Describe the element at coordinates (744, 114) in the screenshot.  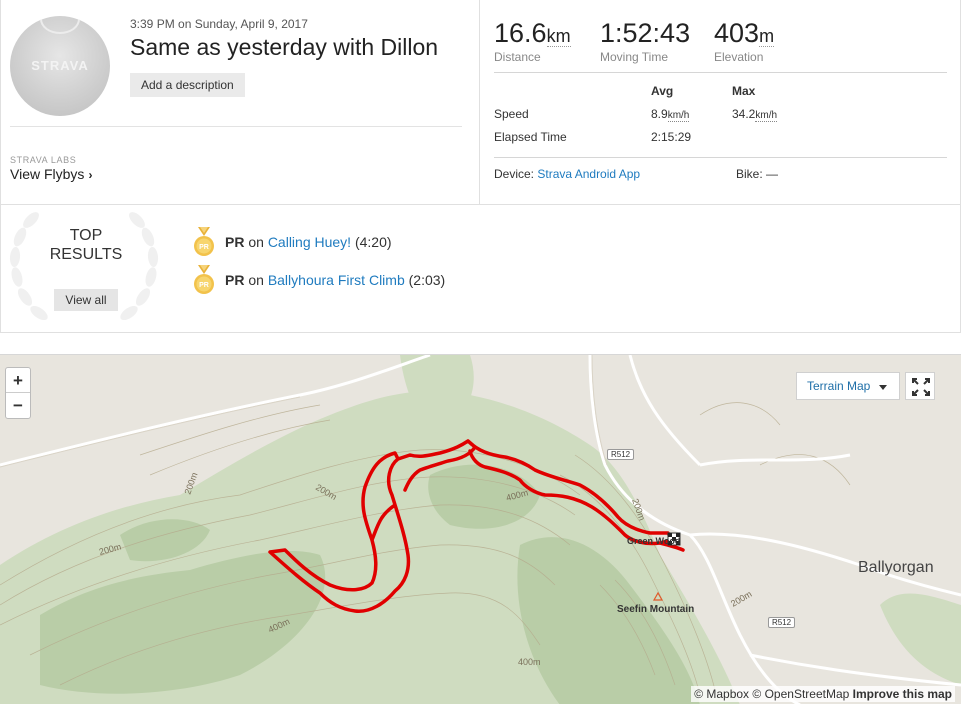
I see `speed-max-value: 34.2` at that location.